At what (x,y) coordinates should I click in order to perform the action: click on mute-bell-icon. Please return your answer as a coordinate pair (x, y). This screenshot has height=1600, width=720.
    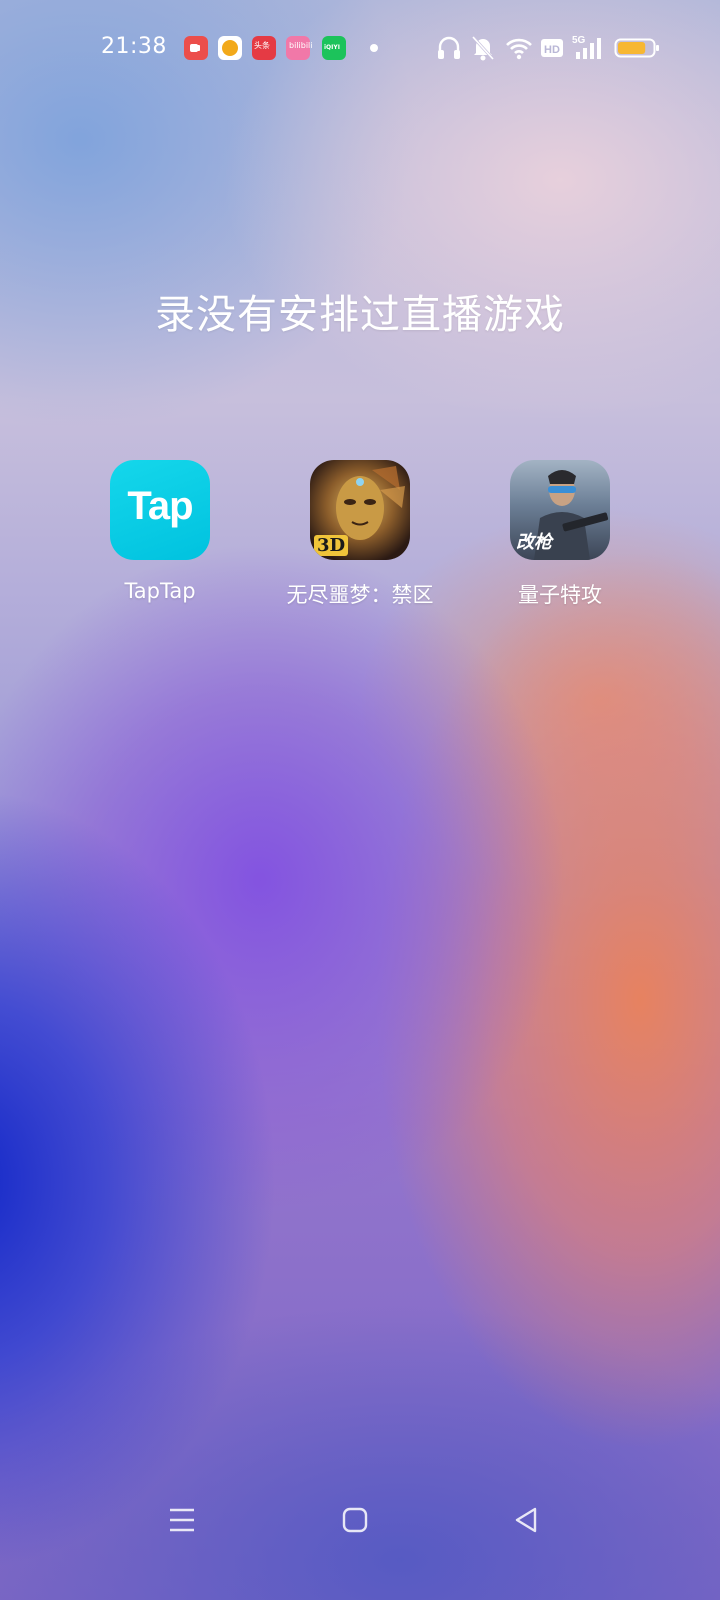
    Looking at the image, I should click on (483, 48).